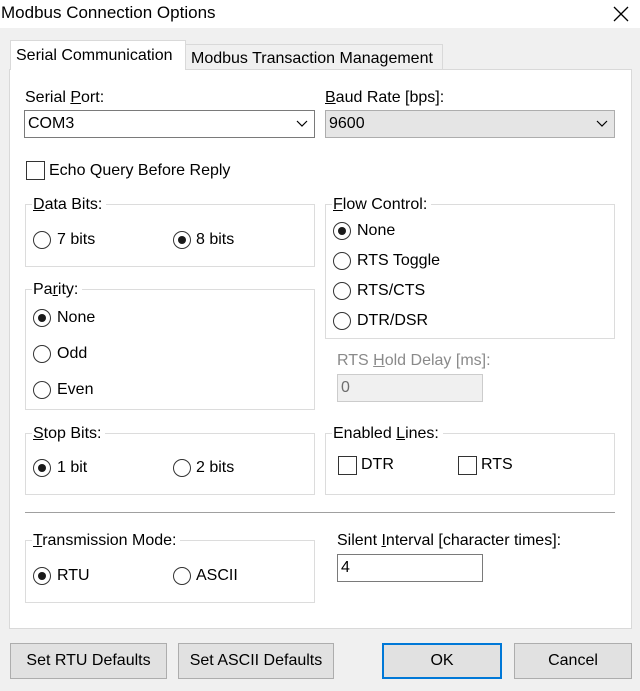 The width and height of the screenshot is (640, 691). Describe the element at coordinates (399, 260) in the screenshot. I see `flow-rts-toggle-label: RTS Toggle` at that location.